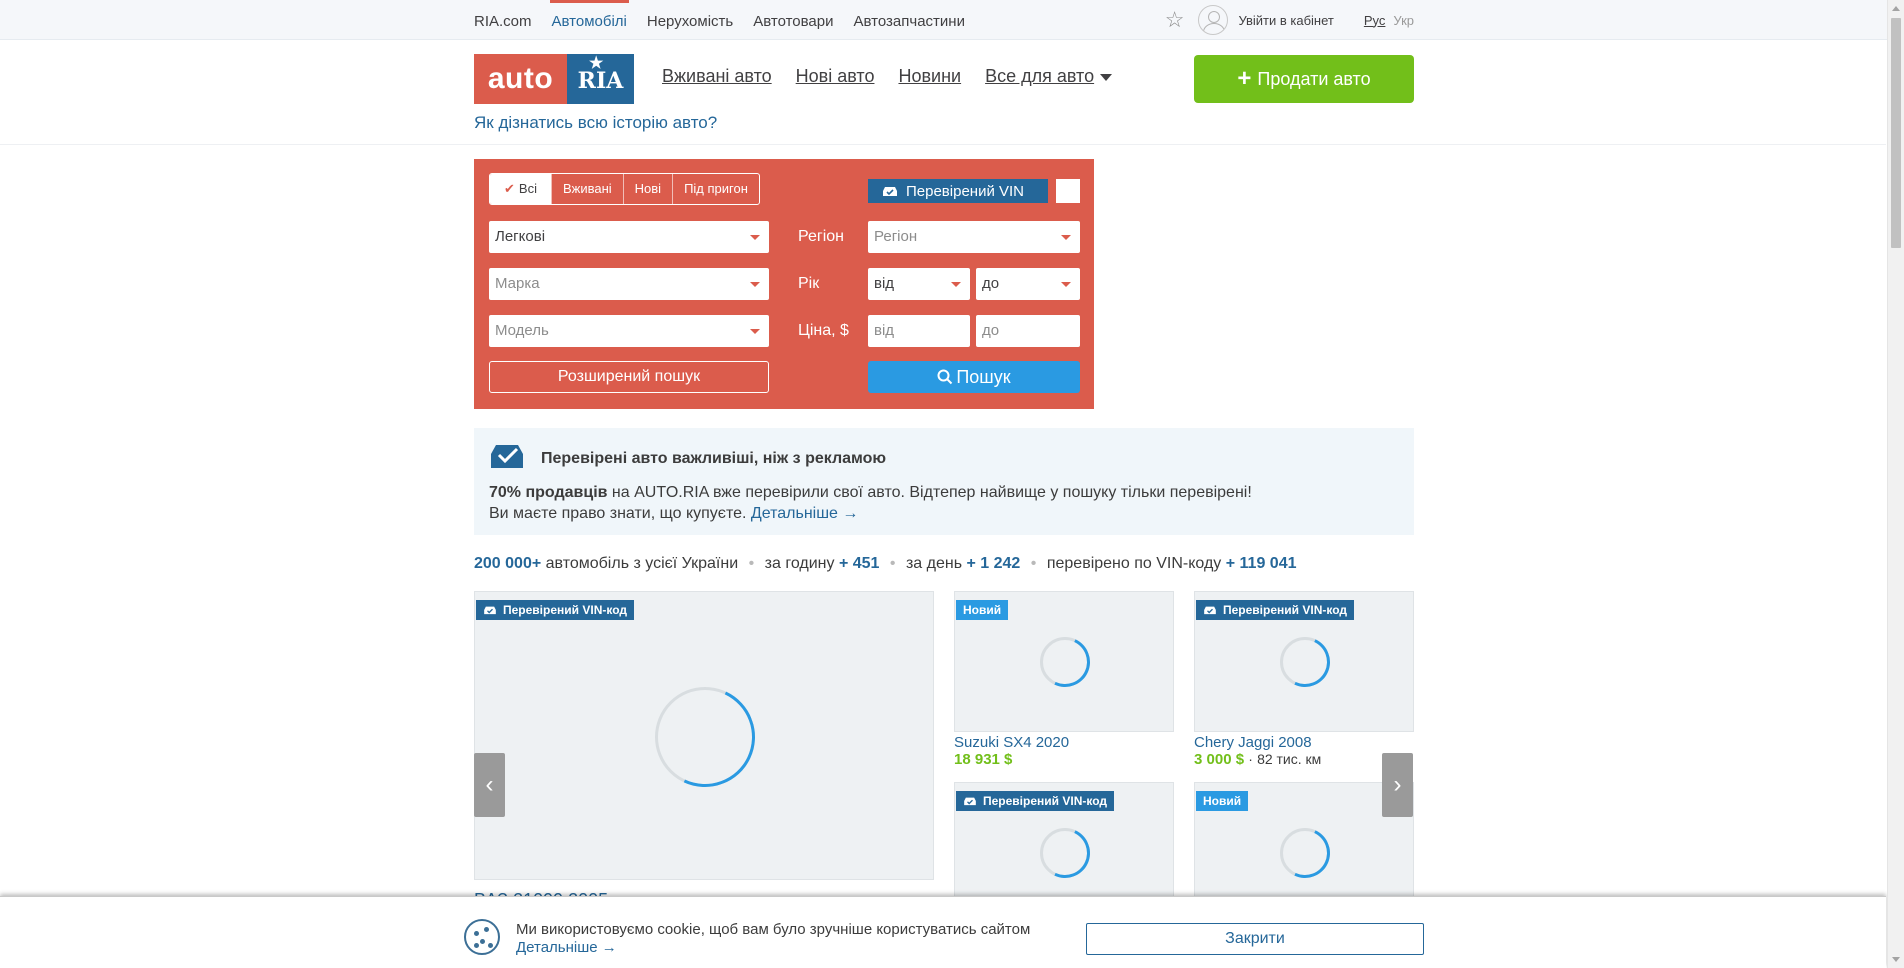 Image resolution: width=1904 pixels, height=968 pixels. What do you see at coordinates (629, 237) in the screenshot?
I see `type-select: Легкові` at bounding box center [629, 237].